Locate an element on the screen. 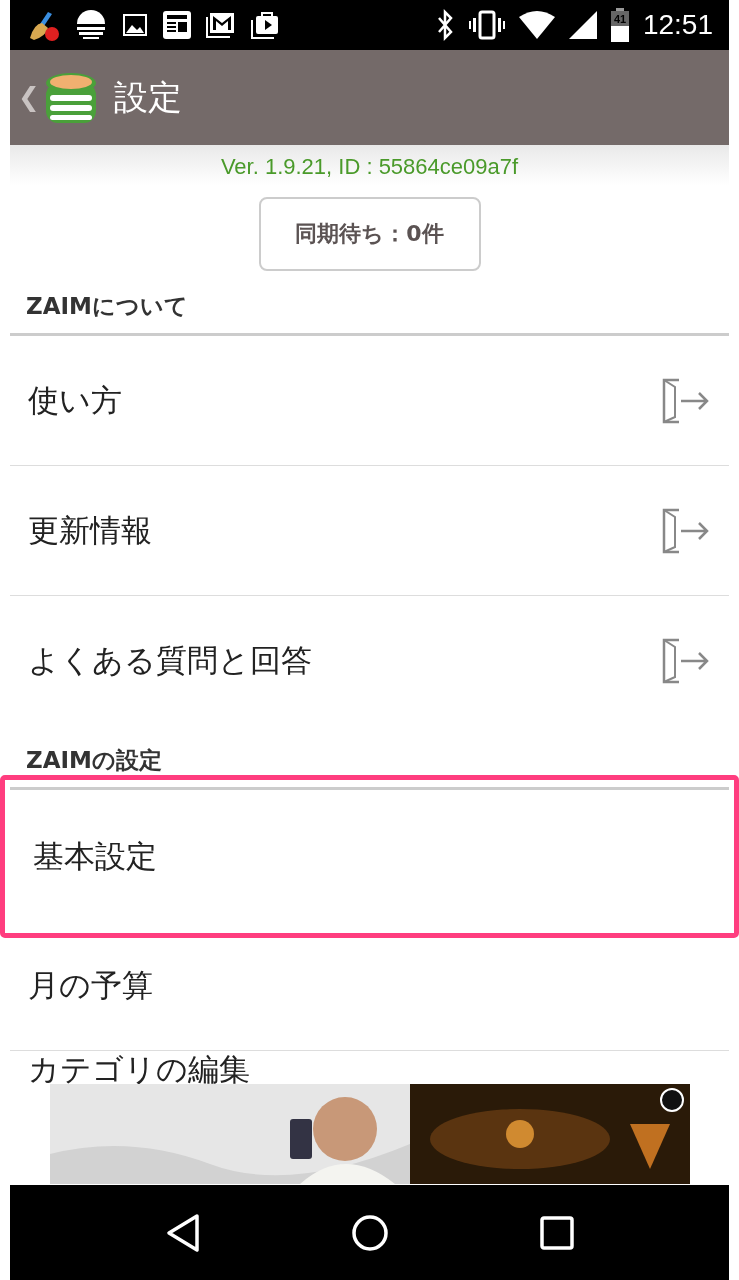 This screenshot has width=739, height=1280. settings-row: よくある質問と回答 is located at coordinates (369, 660).